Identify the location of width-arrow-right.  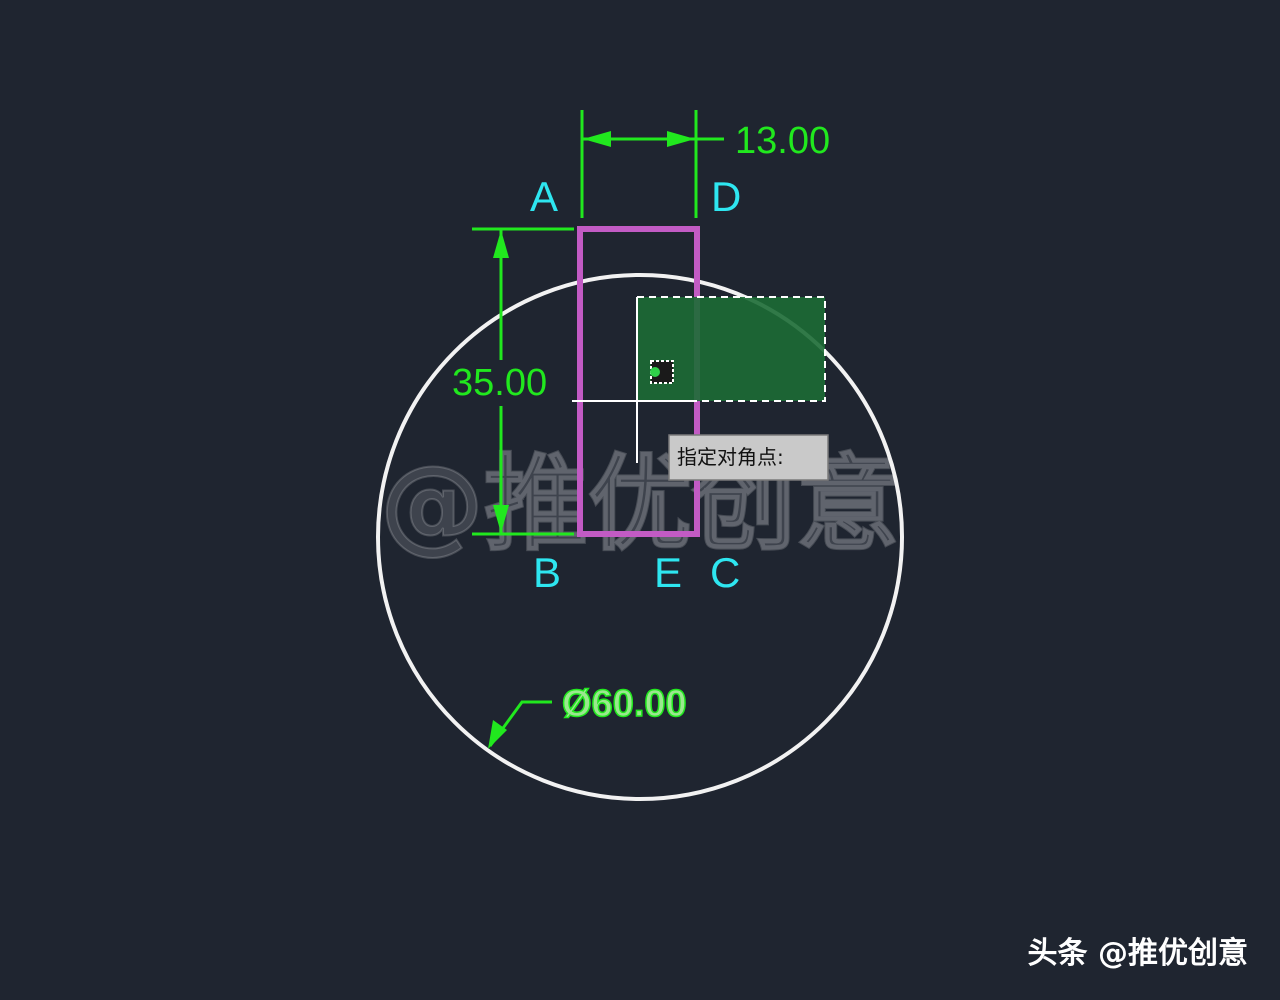
(681, 139).